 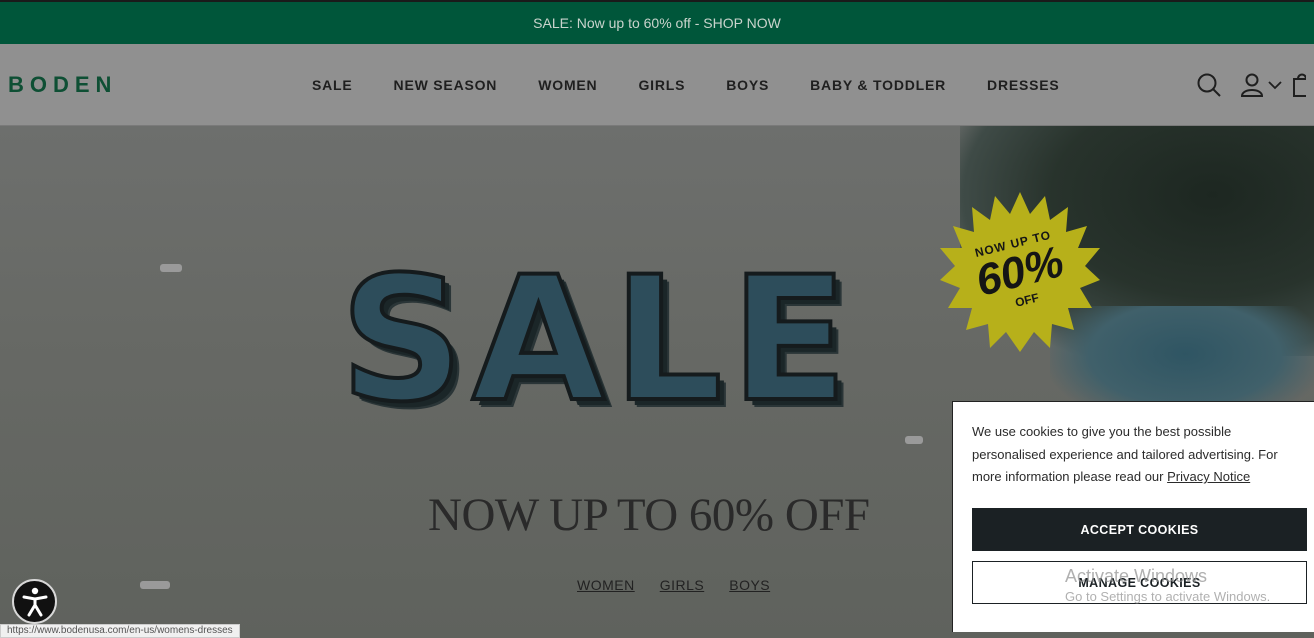 I want to click on hero-link-women: WOMEN, so click(x=606, y=585).